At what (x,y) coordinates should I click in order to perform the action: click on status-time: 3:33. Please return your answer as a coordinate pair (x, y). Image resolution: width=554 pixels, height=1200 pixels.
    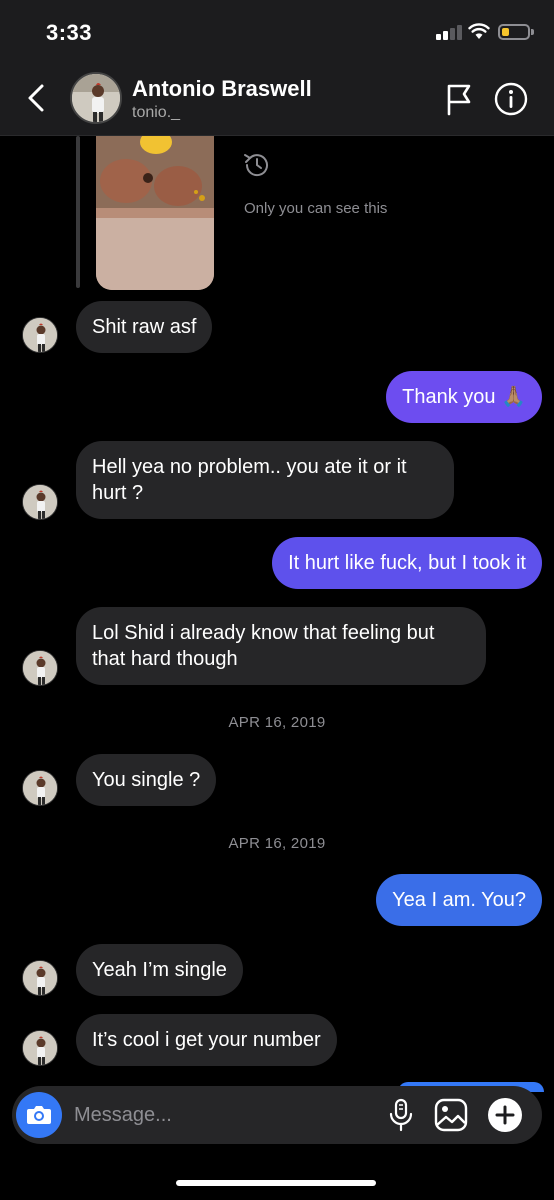
    Looking at the image, I should click on (69, 32).